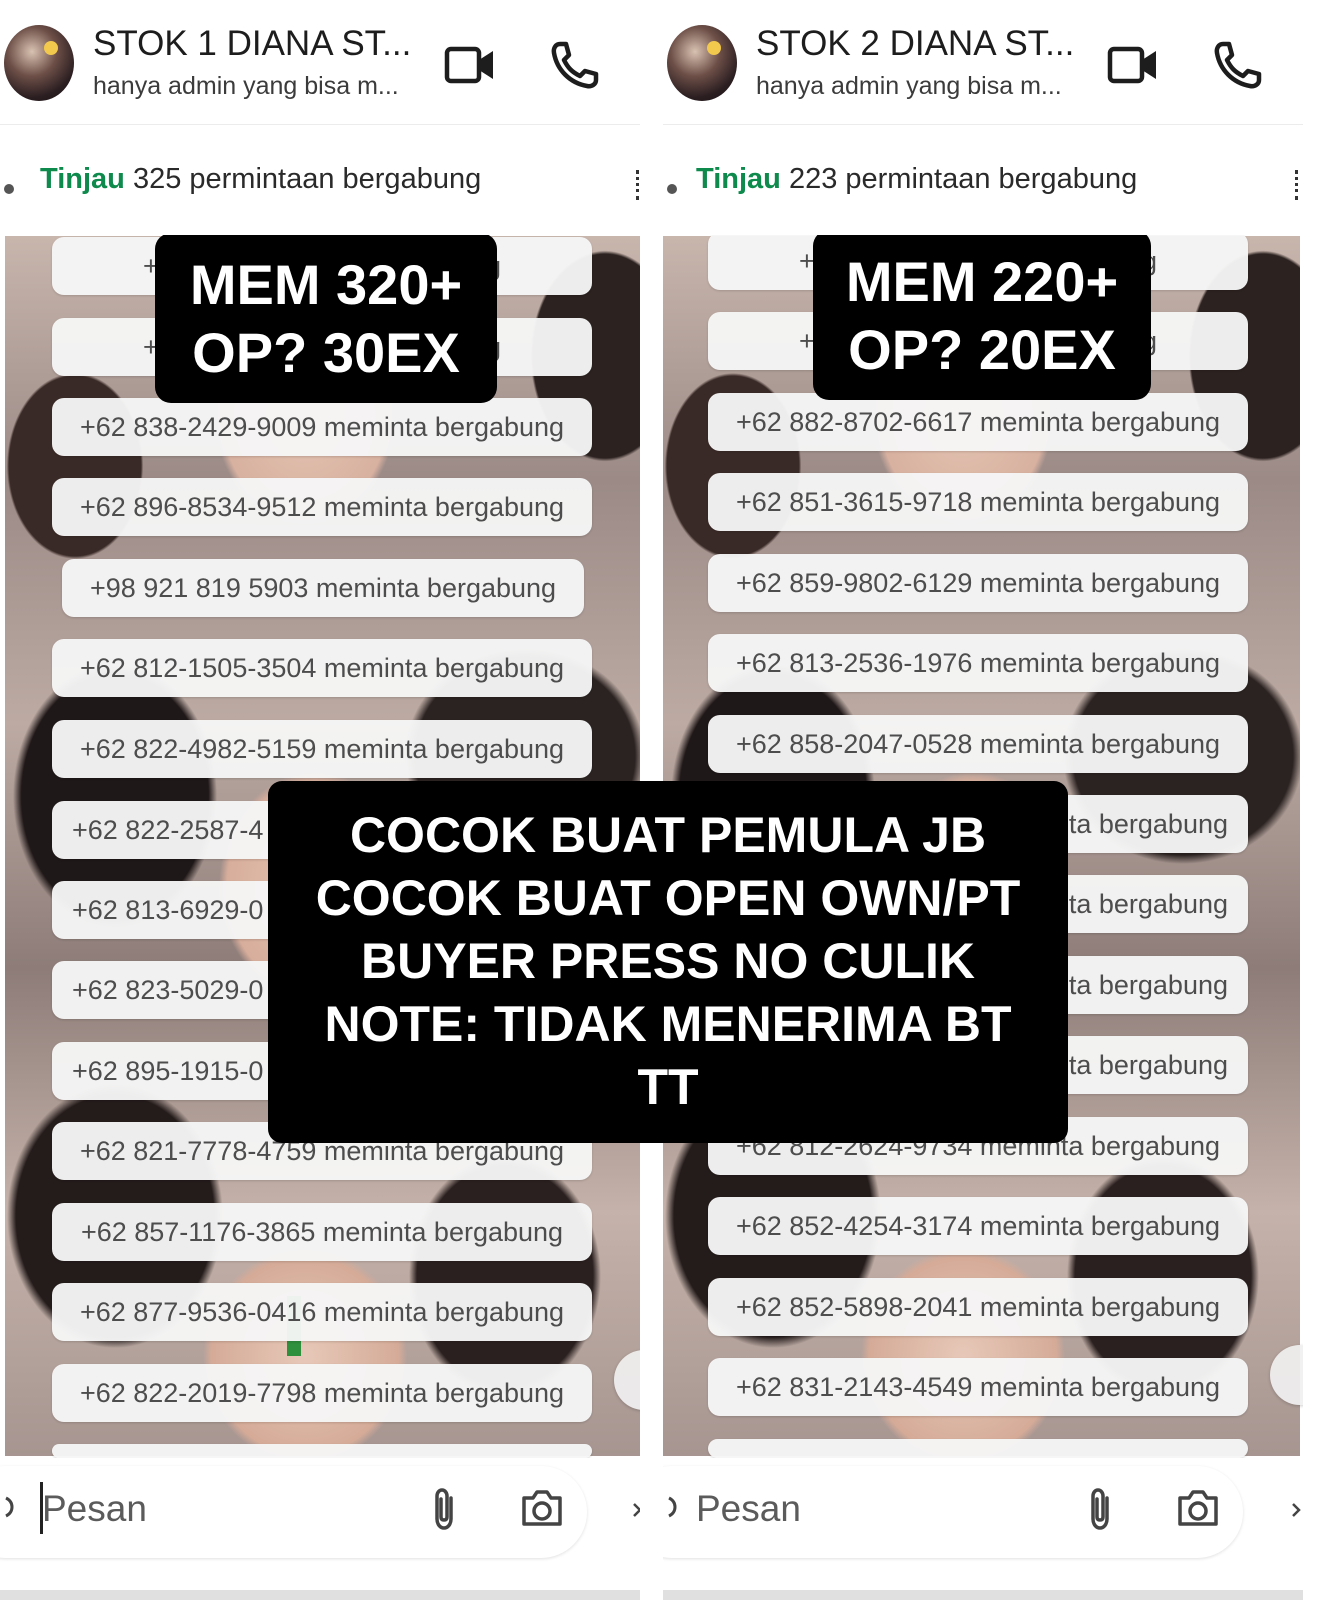 The width and height of the screenshot is (1327, 1600). I want to click on join-request-notice: +62 851-3615-9718 meminta bergabung, so click(978, 502).